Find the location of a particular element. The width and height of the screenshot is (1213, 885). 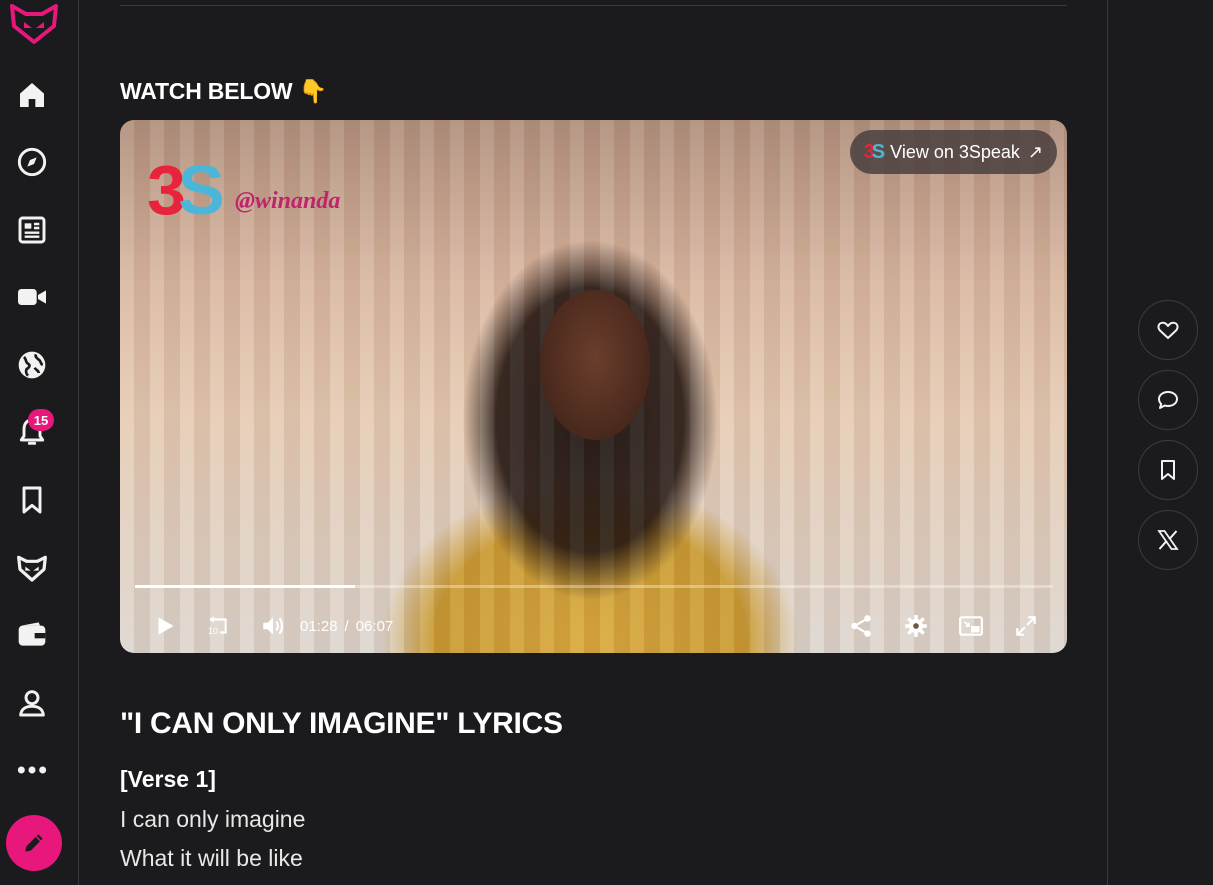

channel-handle-watermark: @winanda is located at coordinates (288, 201).